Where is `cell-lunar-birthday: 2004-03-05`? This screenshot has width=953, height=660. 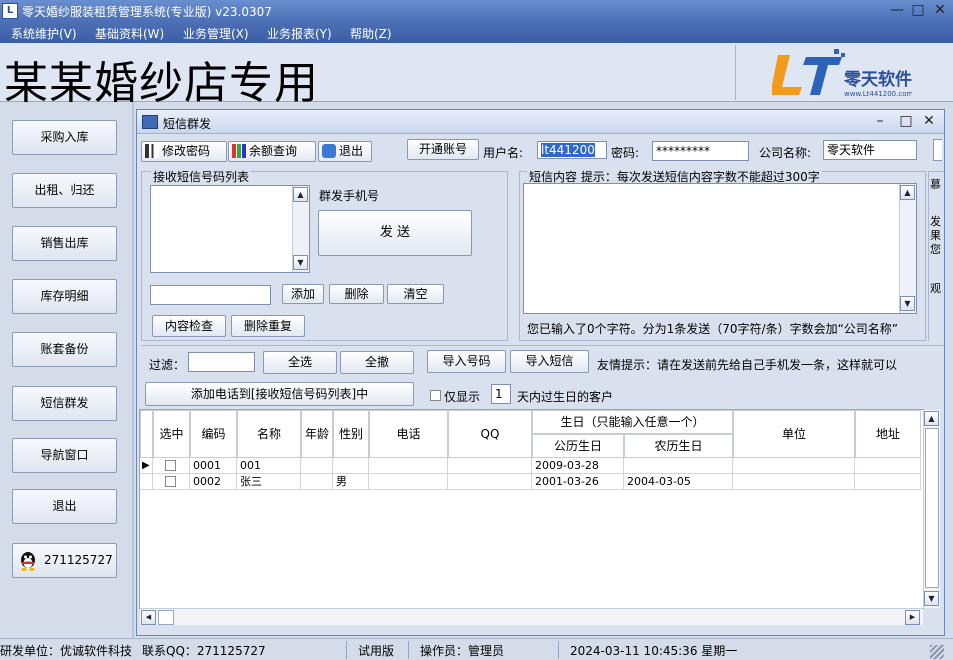 cell-lunar-birthday: 2004-03-05 is located at coordinates (678, 482).